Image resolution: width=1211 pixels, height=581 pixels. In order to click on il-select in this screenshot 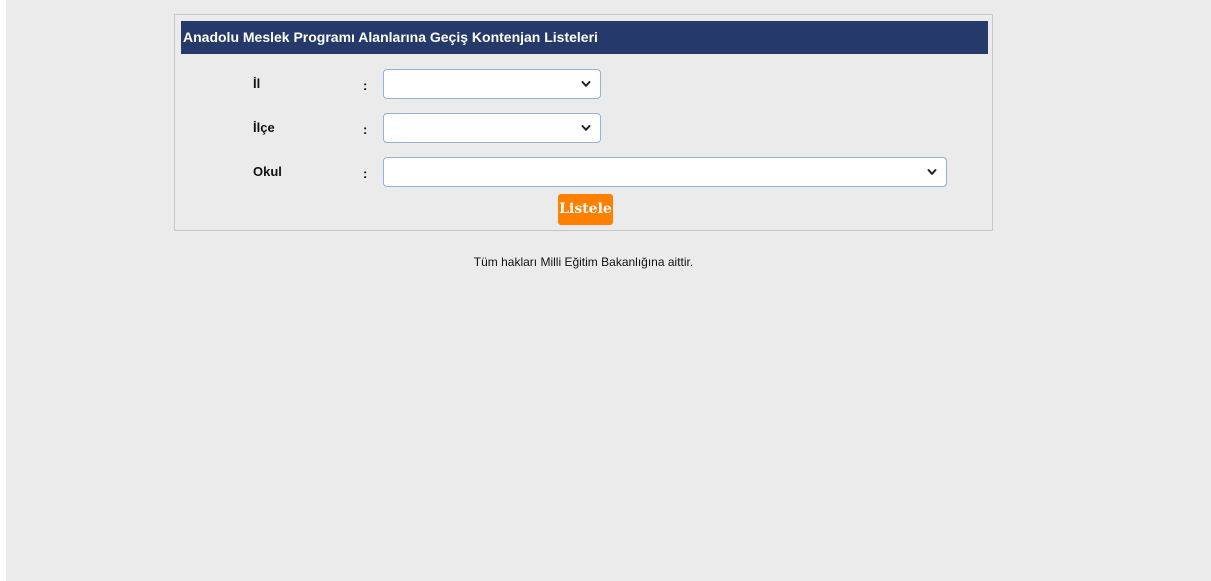, I will do `click(492, 84)`.